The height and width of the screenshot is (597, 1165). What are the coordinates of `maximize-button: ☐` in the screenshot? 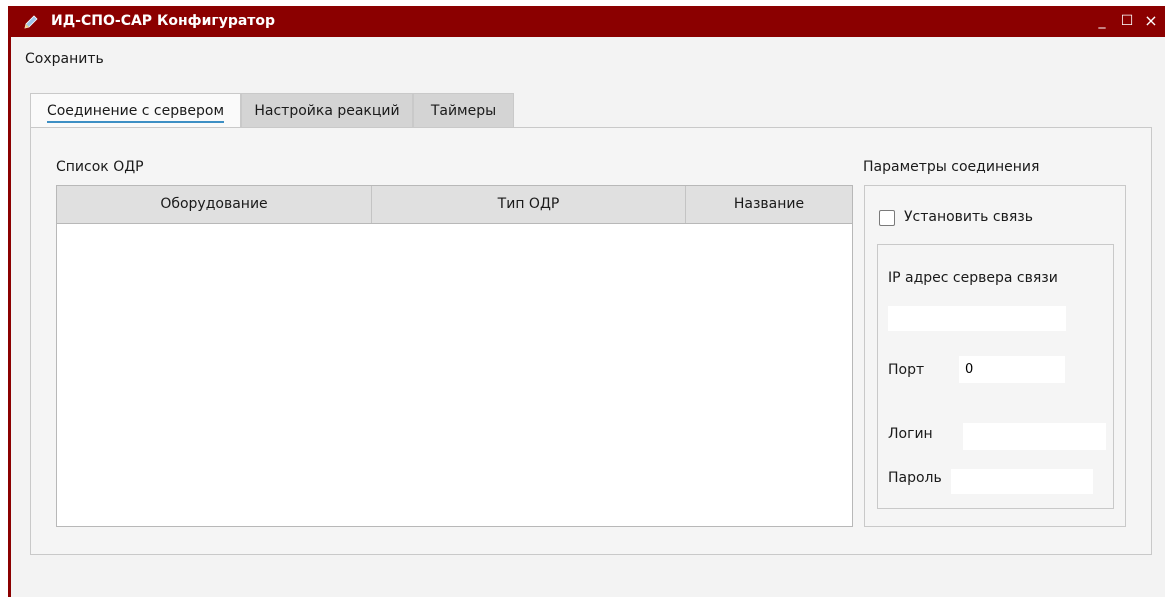 It's located at (1127, 21).